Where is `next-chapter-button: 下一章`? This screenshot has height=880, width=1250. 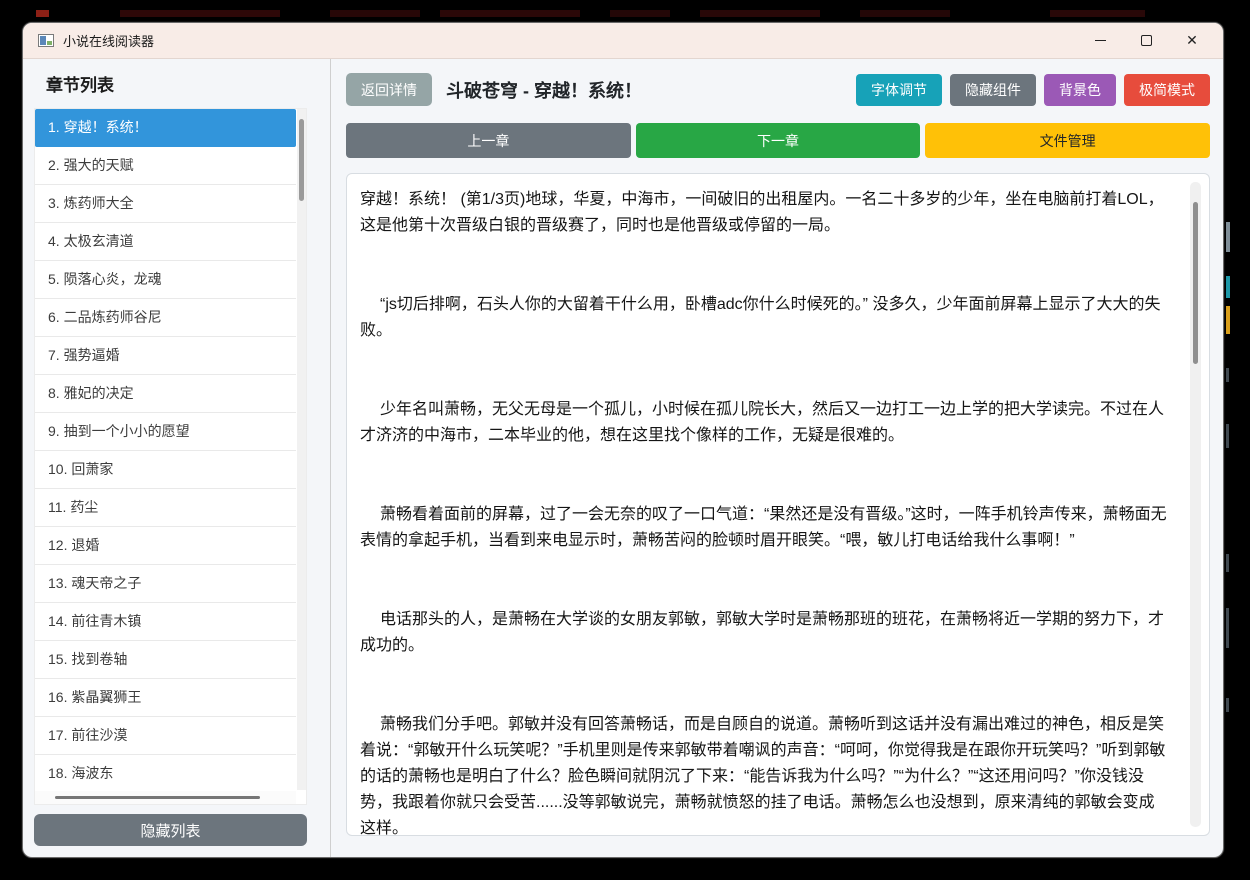 next-chapter-button: 下一章 is located at coordinates (778, 140).